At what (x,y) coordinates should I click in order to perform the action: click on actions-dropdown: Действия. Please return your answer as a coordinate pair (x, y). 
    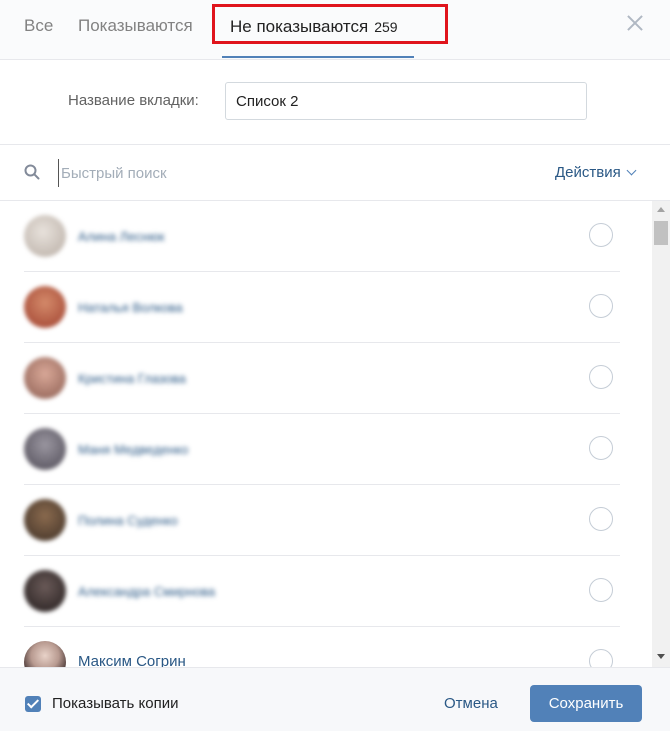
    Looking at the image, I should click on (596, 172).